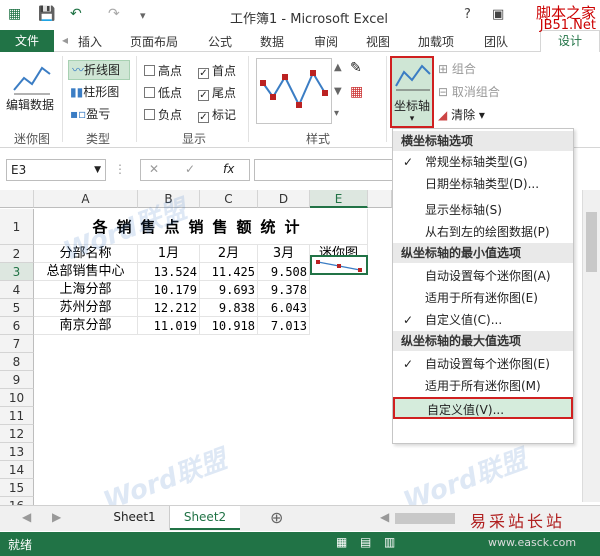 Image resolution: width=600 pixels, height=556 pixels. Describe the element at coordinates (378, 41) in the screenshot. I see `tab-view: 视图` at that location.